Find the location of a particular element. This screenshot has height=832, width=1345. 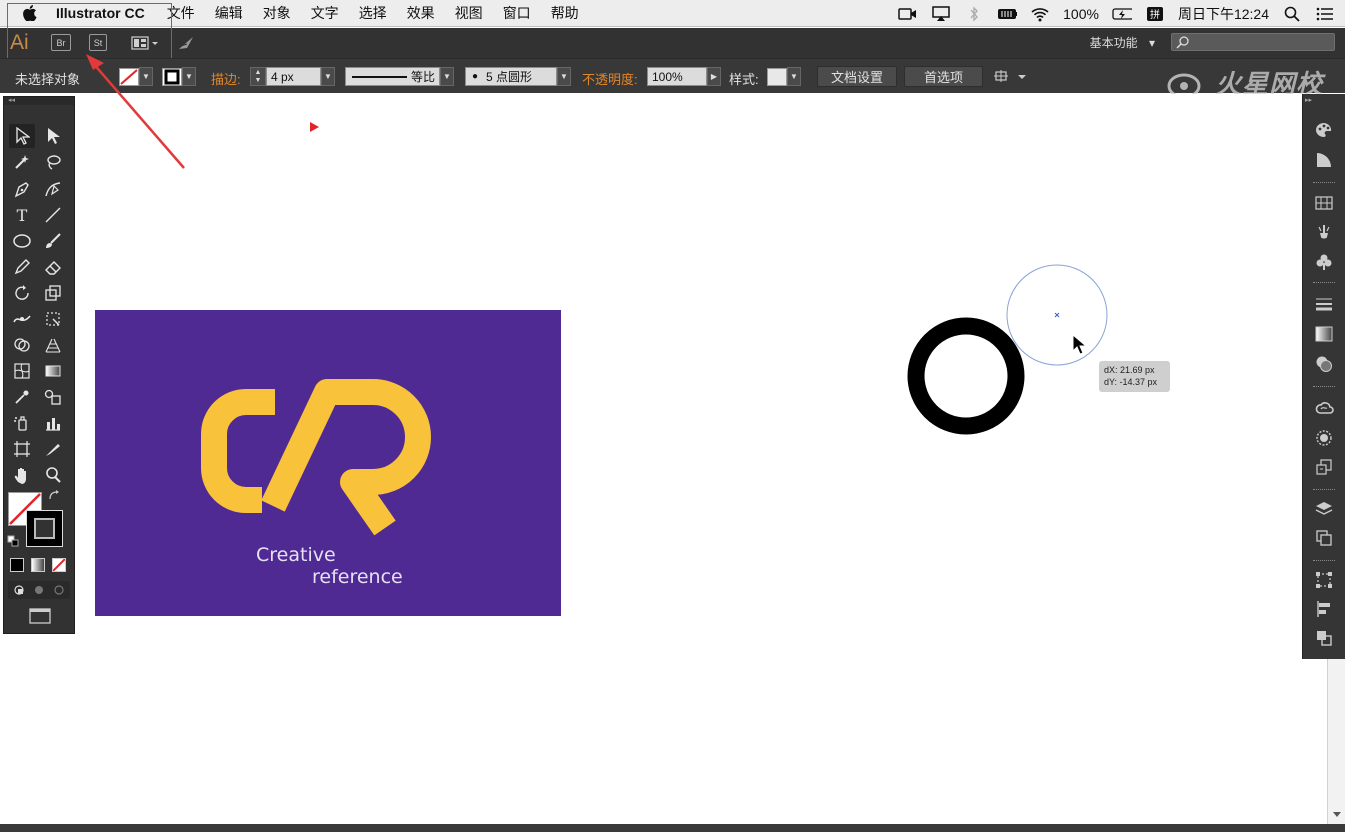

color-mode-button is located at coordinates (17, 565).